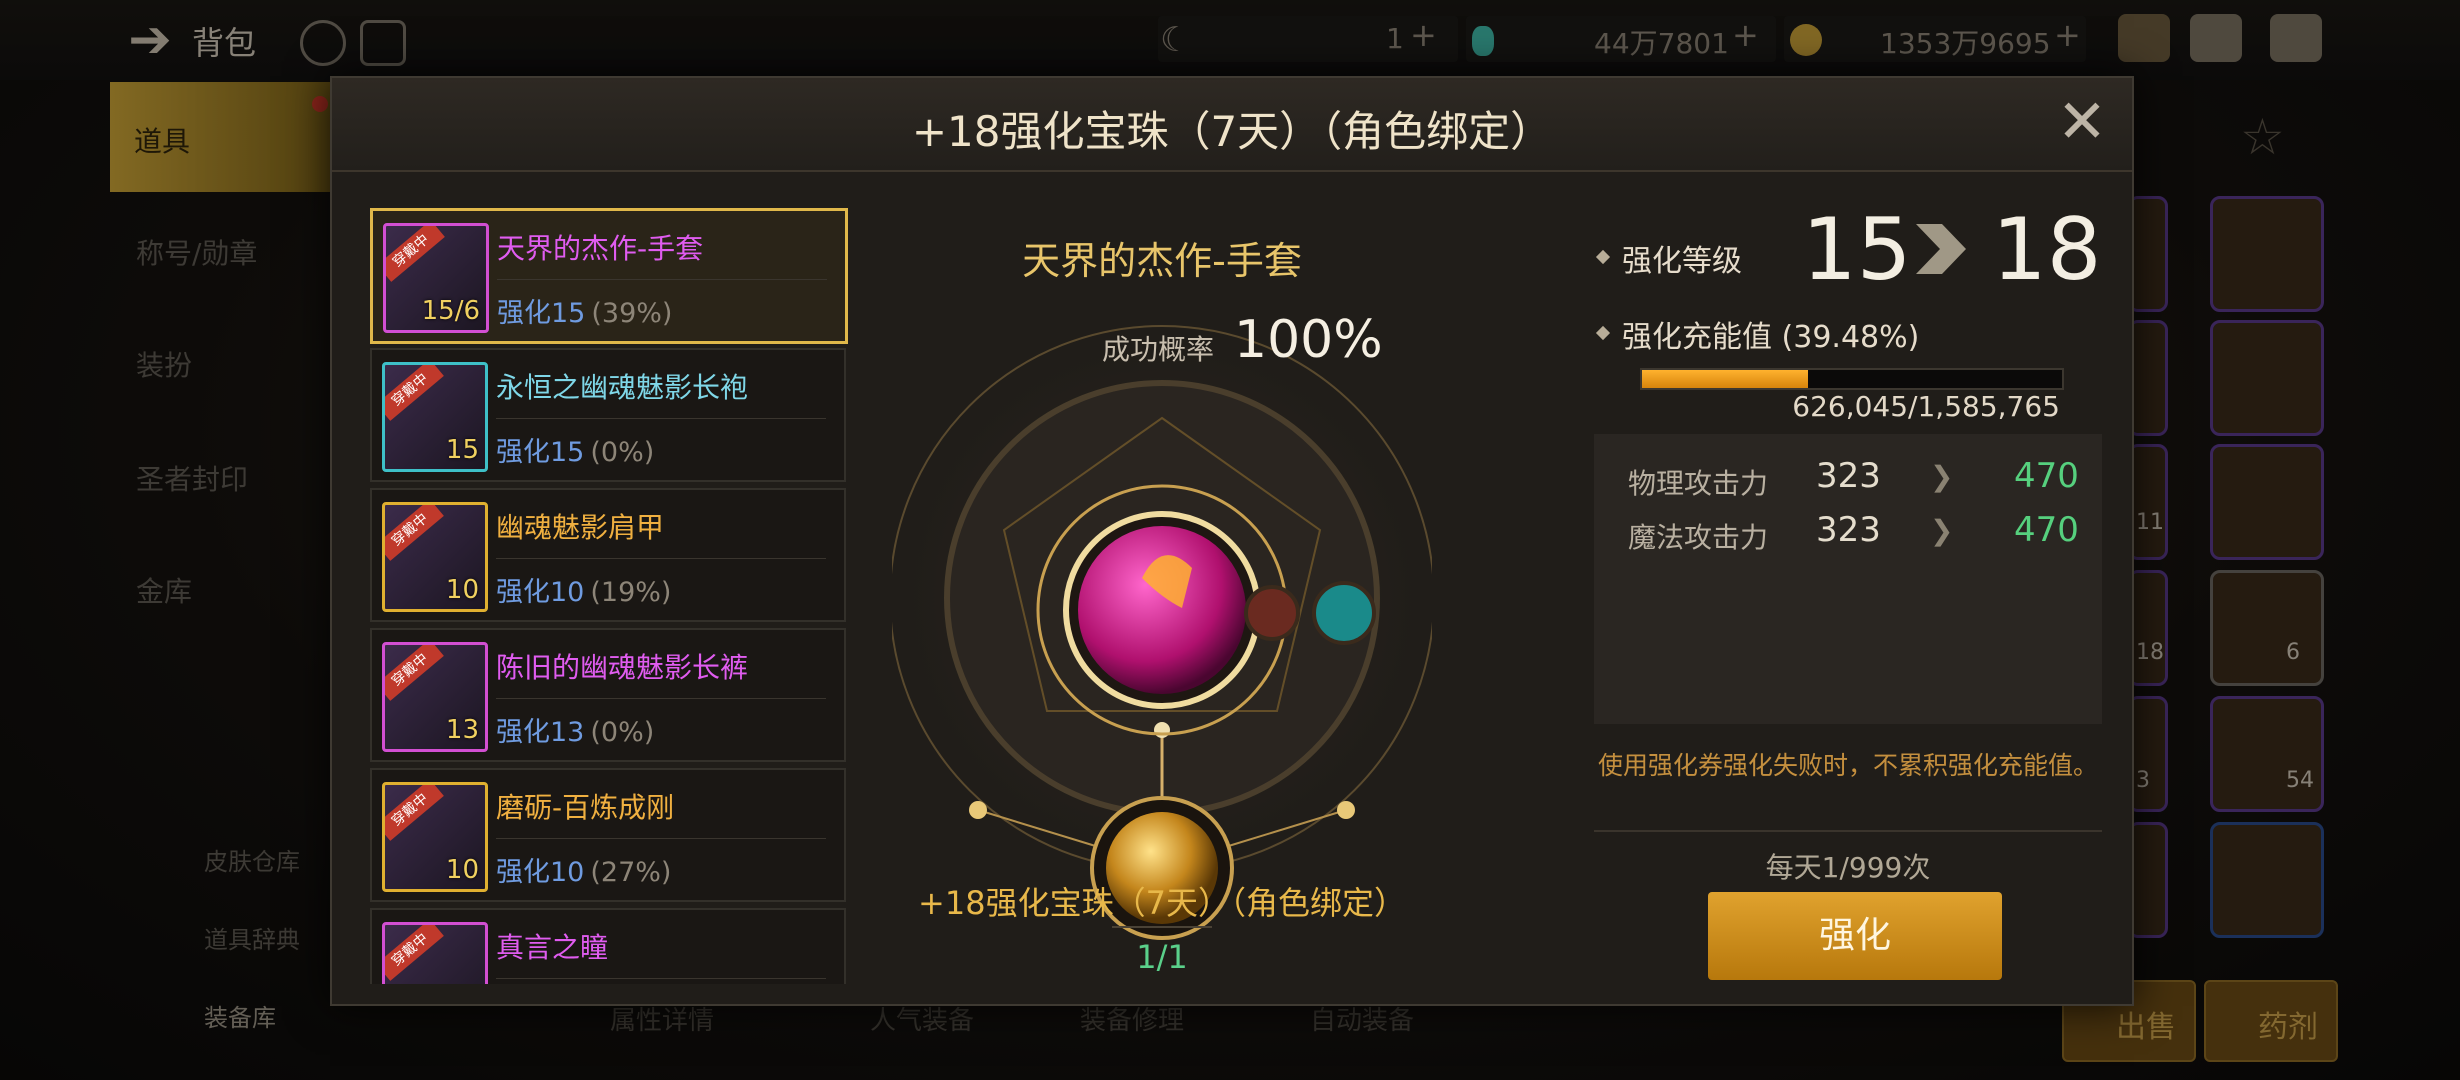 This screenshot has width=2460, height=1080. What do you see at coordinates (1848, 867) in the screenshot?
I see `daily-limit: 每天1/999次` at bounding box center [1848, 867].